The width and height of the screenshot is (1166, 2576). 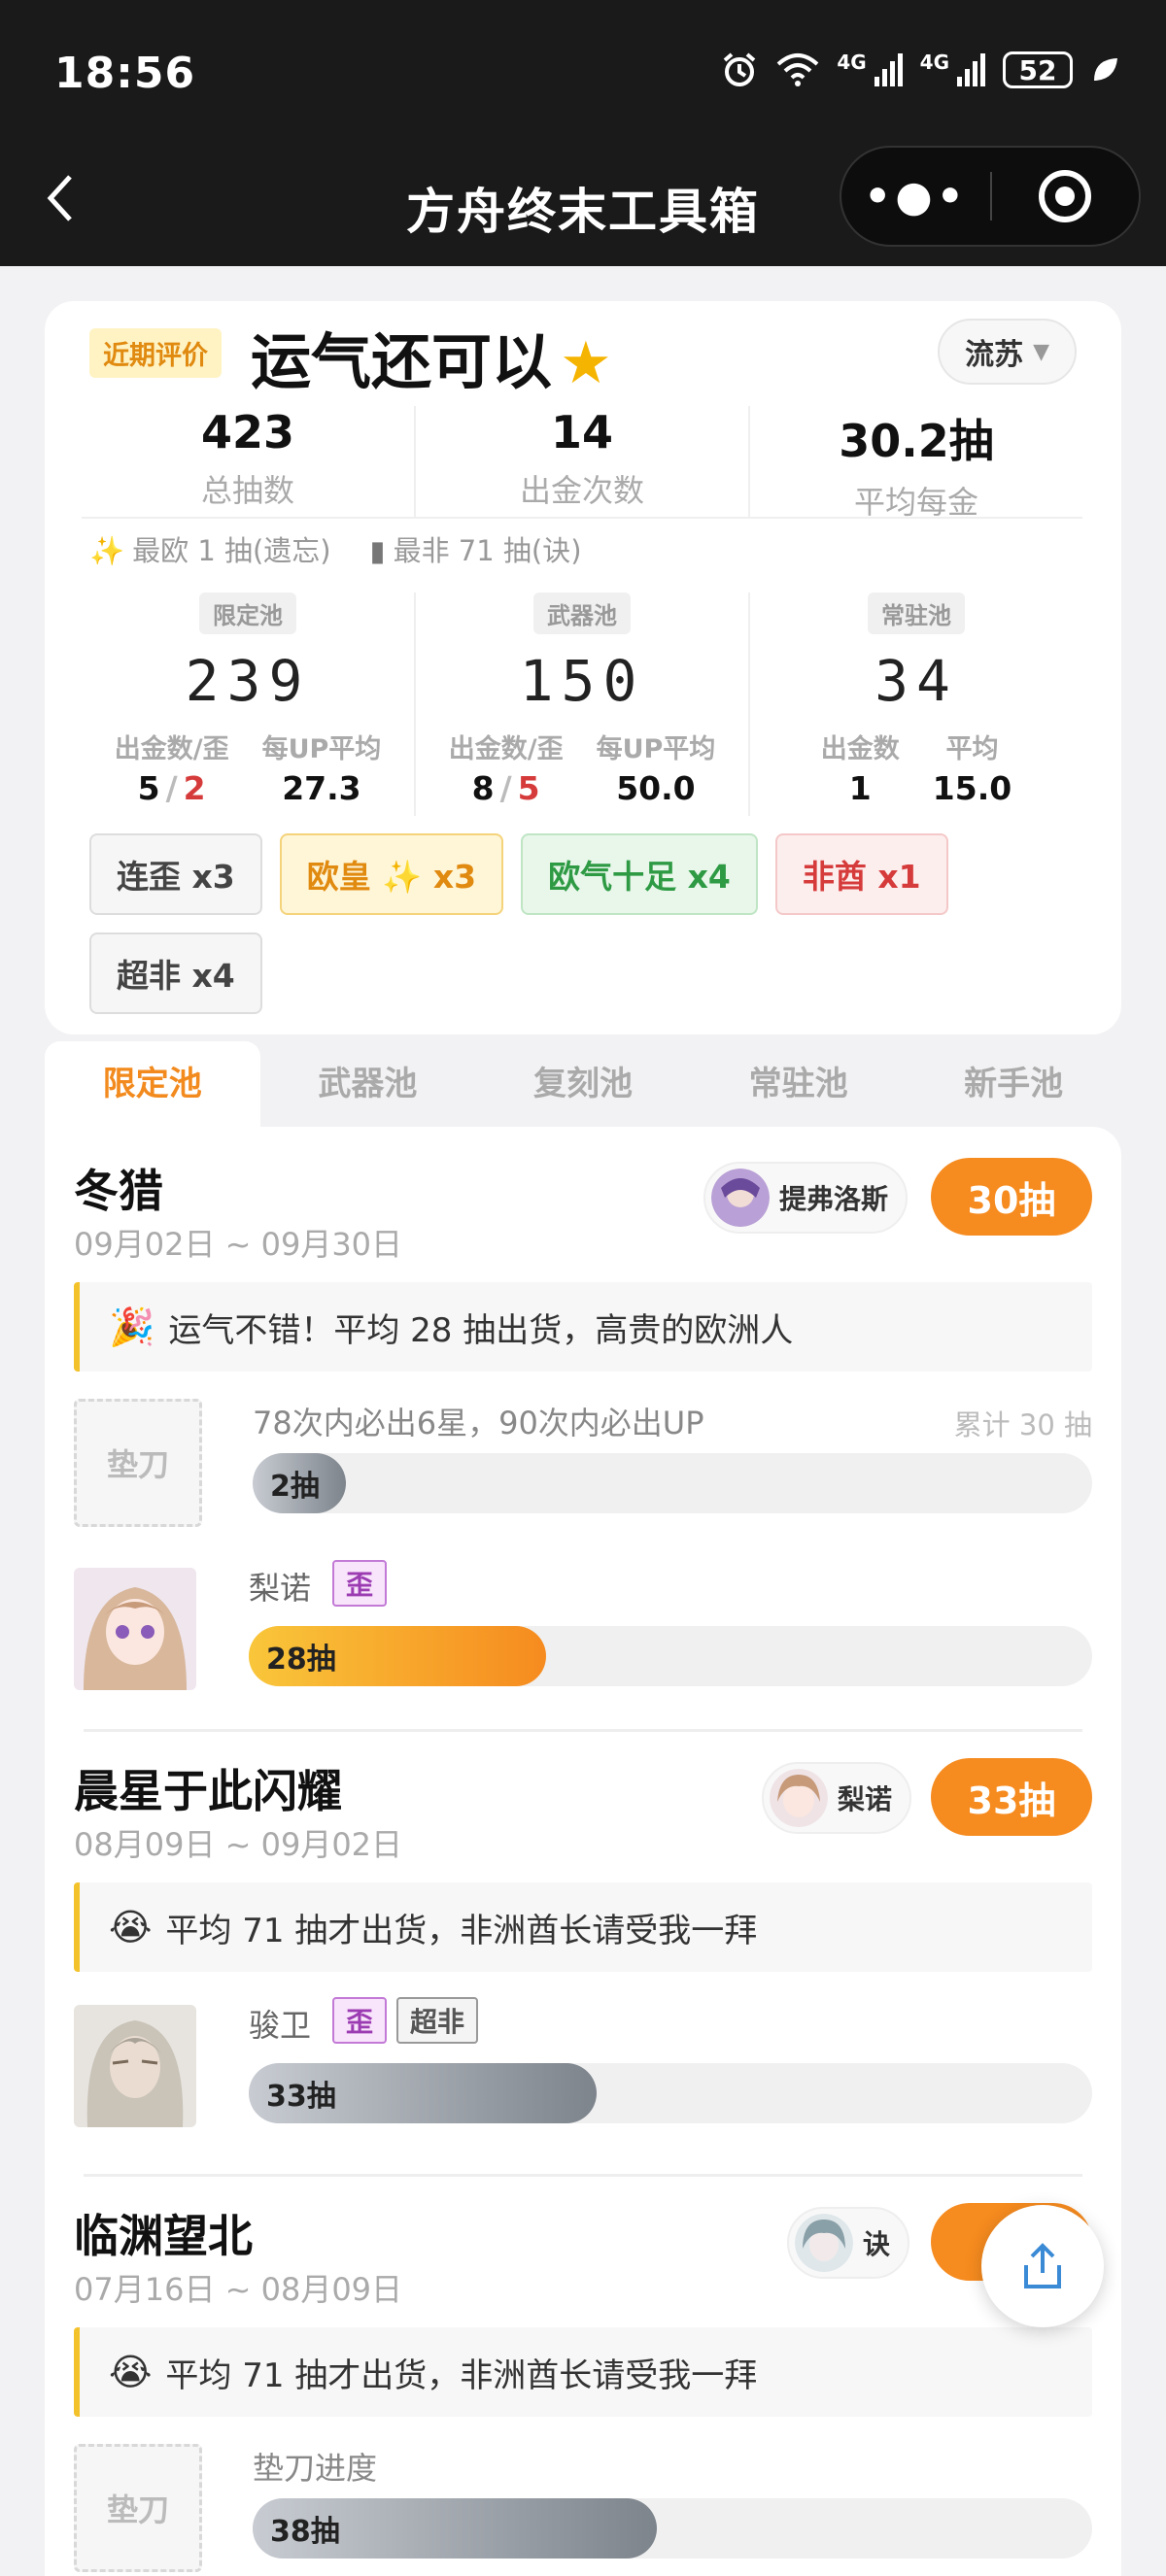 What do you see at coordinates (972, 788) in the screenshot?
I see `pool-avg: 15.0` at bounding box center [972, 788].